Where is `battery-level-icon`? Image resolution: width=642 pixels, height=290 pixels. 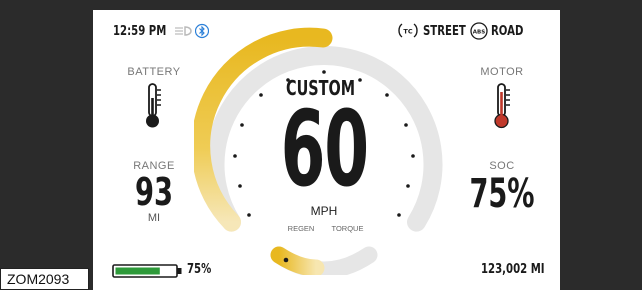 battery-level-icon is located at coordinates (147, 271).